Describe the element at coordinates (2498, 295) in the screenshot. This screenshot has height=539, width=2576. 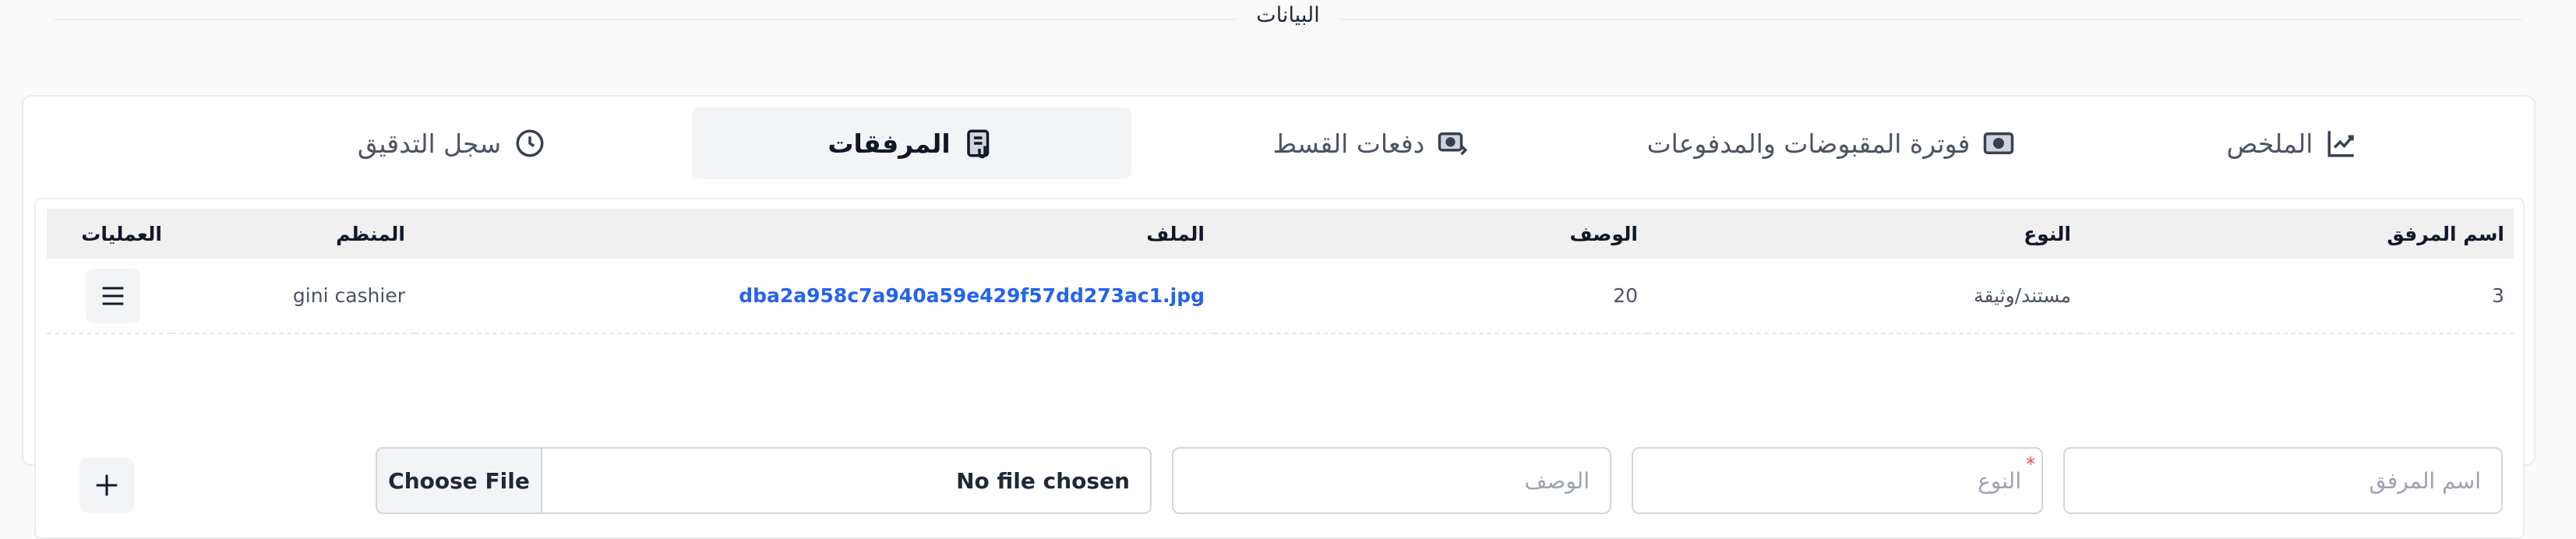
I see `cell-name: 3` at that location.